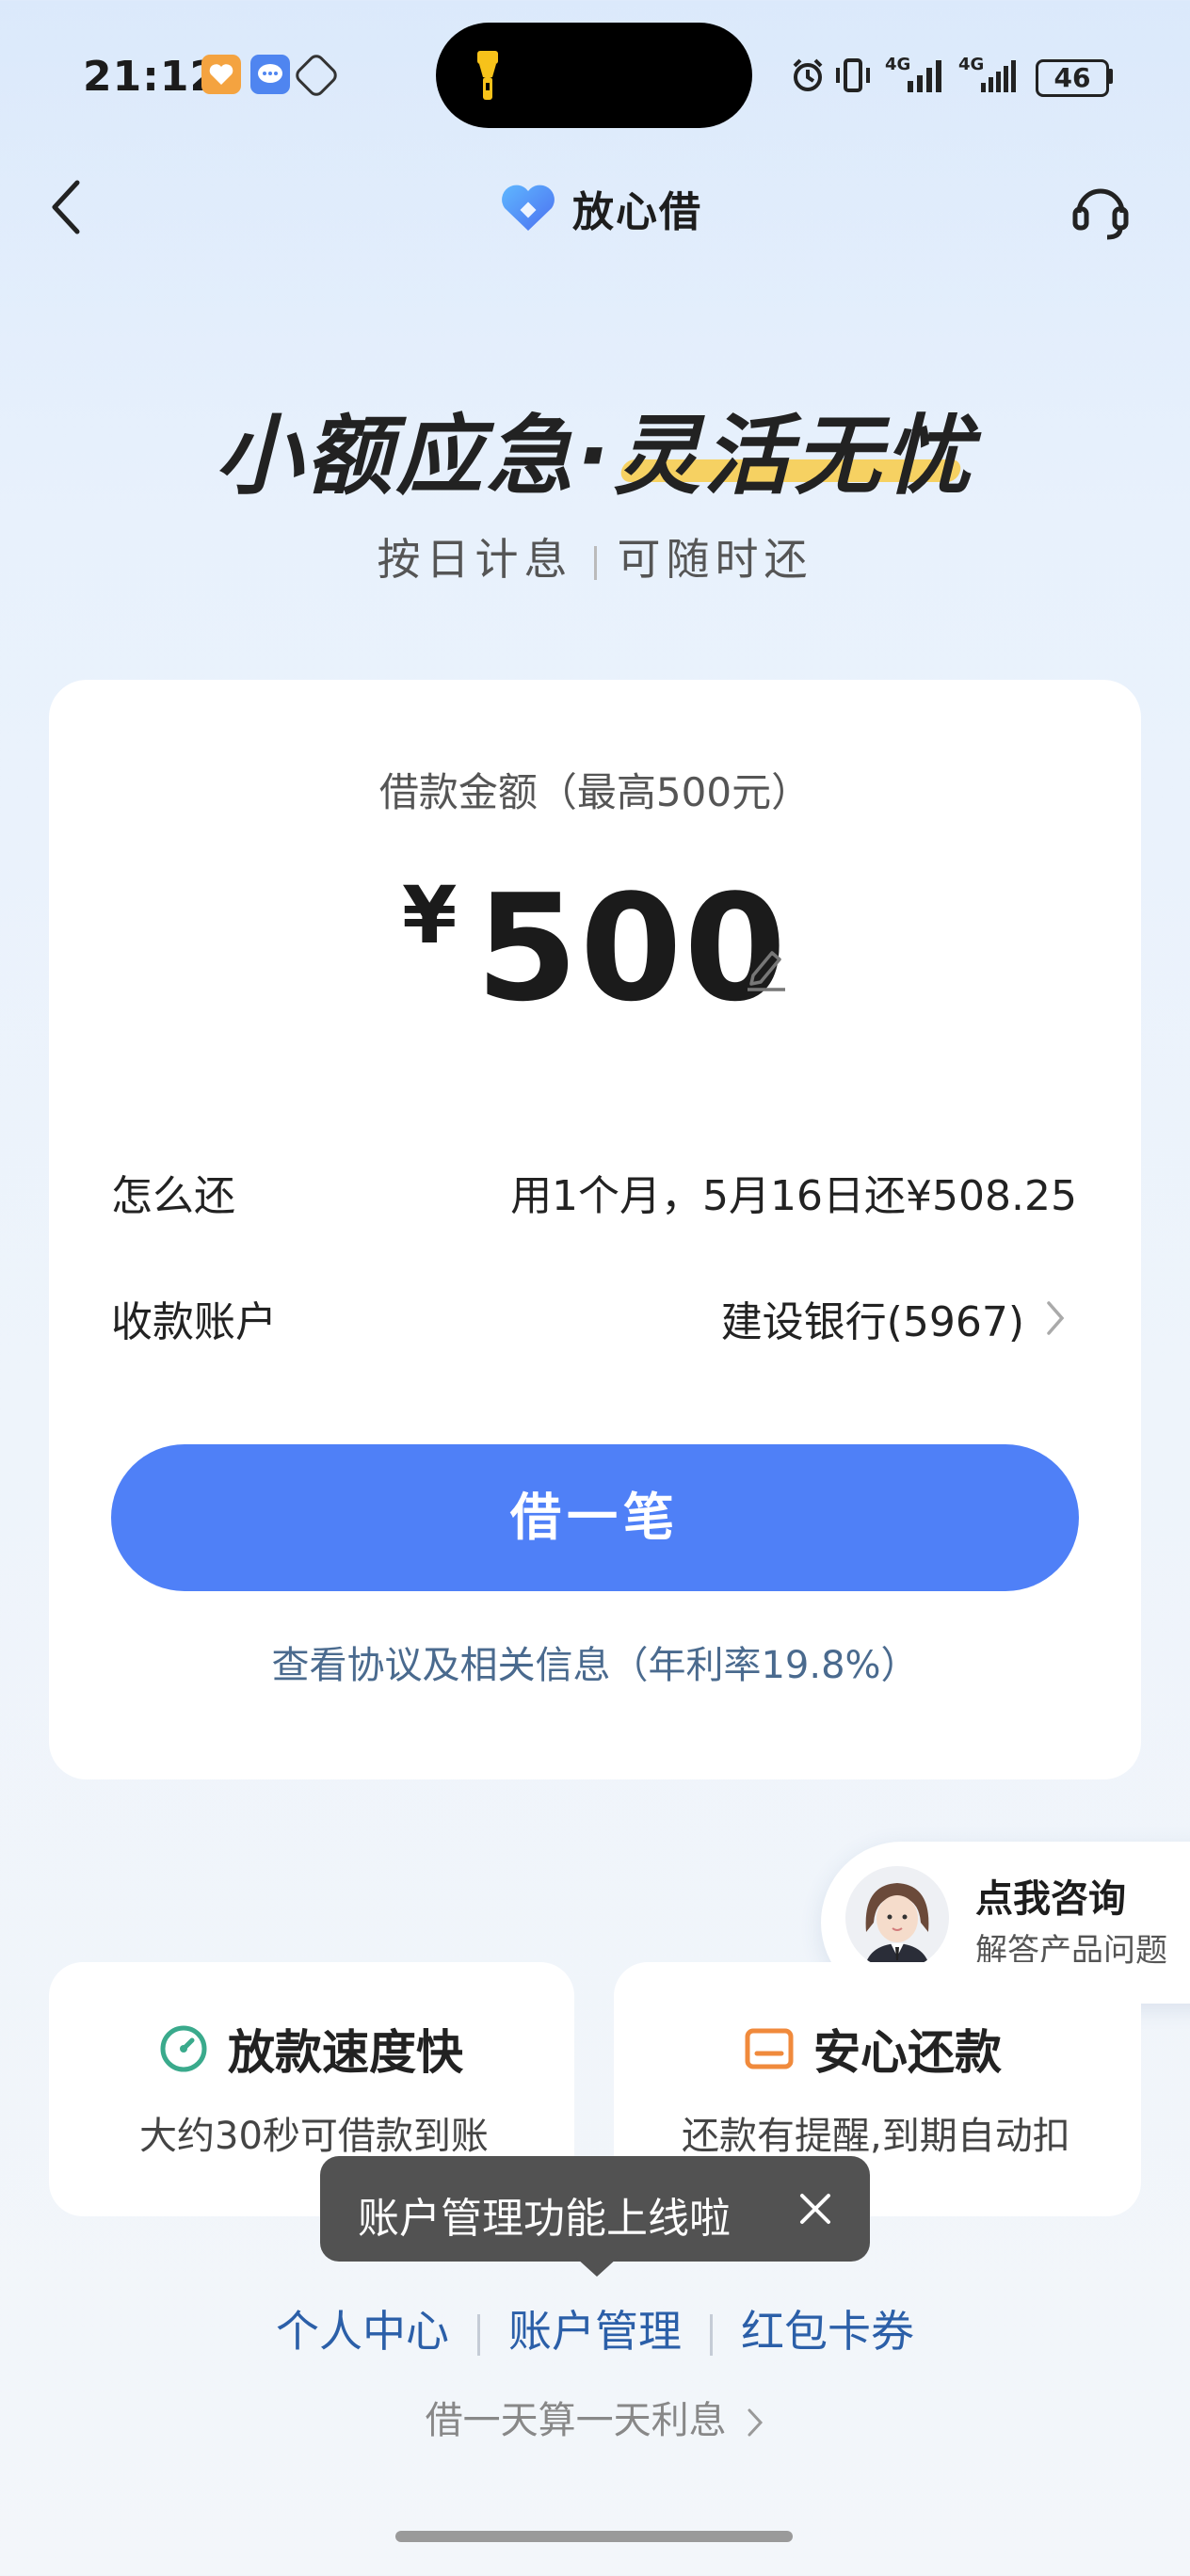  I want to click on repay-plan: 用1个月，5月16日还¥508.25, so click(793, 1192).